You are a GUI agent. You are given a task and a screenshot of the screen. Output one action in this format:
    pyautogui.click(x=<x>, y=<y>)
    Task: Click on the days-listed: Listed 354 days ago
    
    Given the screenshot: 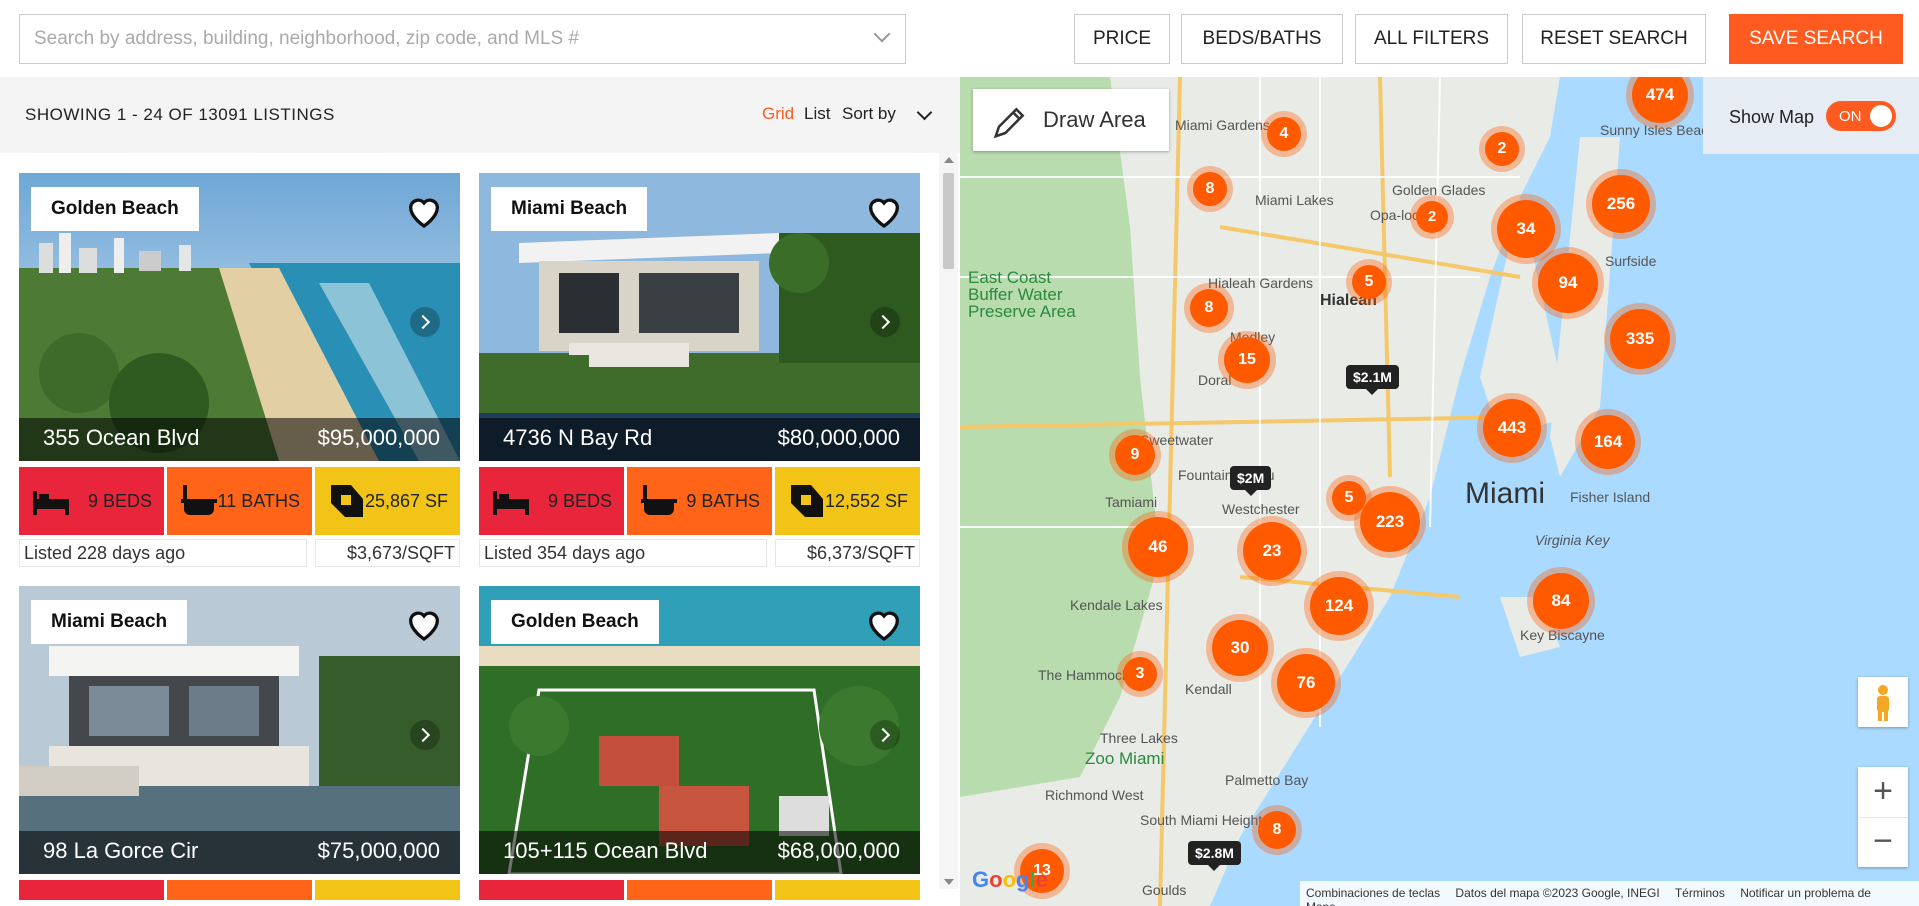 What is the action you would take?
    pyautogui.click(x=623, y=553)
    